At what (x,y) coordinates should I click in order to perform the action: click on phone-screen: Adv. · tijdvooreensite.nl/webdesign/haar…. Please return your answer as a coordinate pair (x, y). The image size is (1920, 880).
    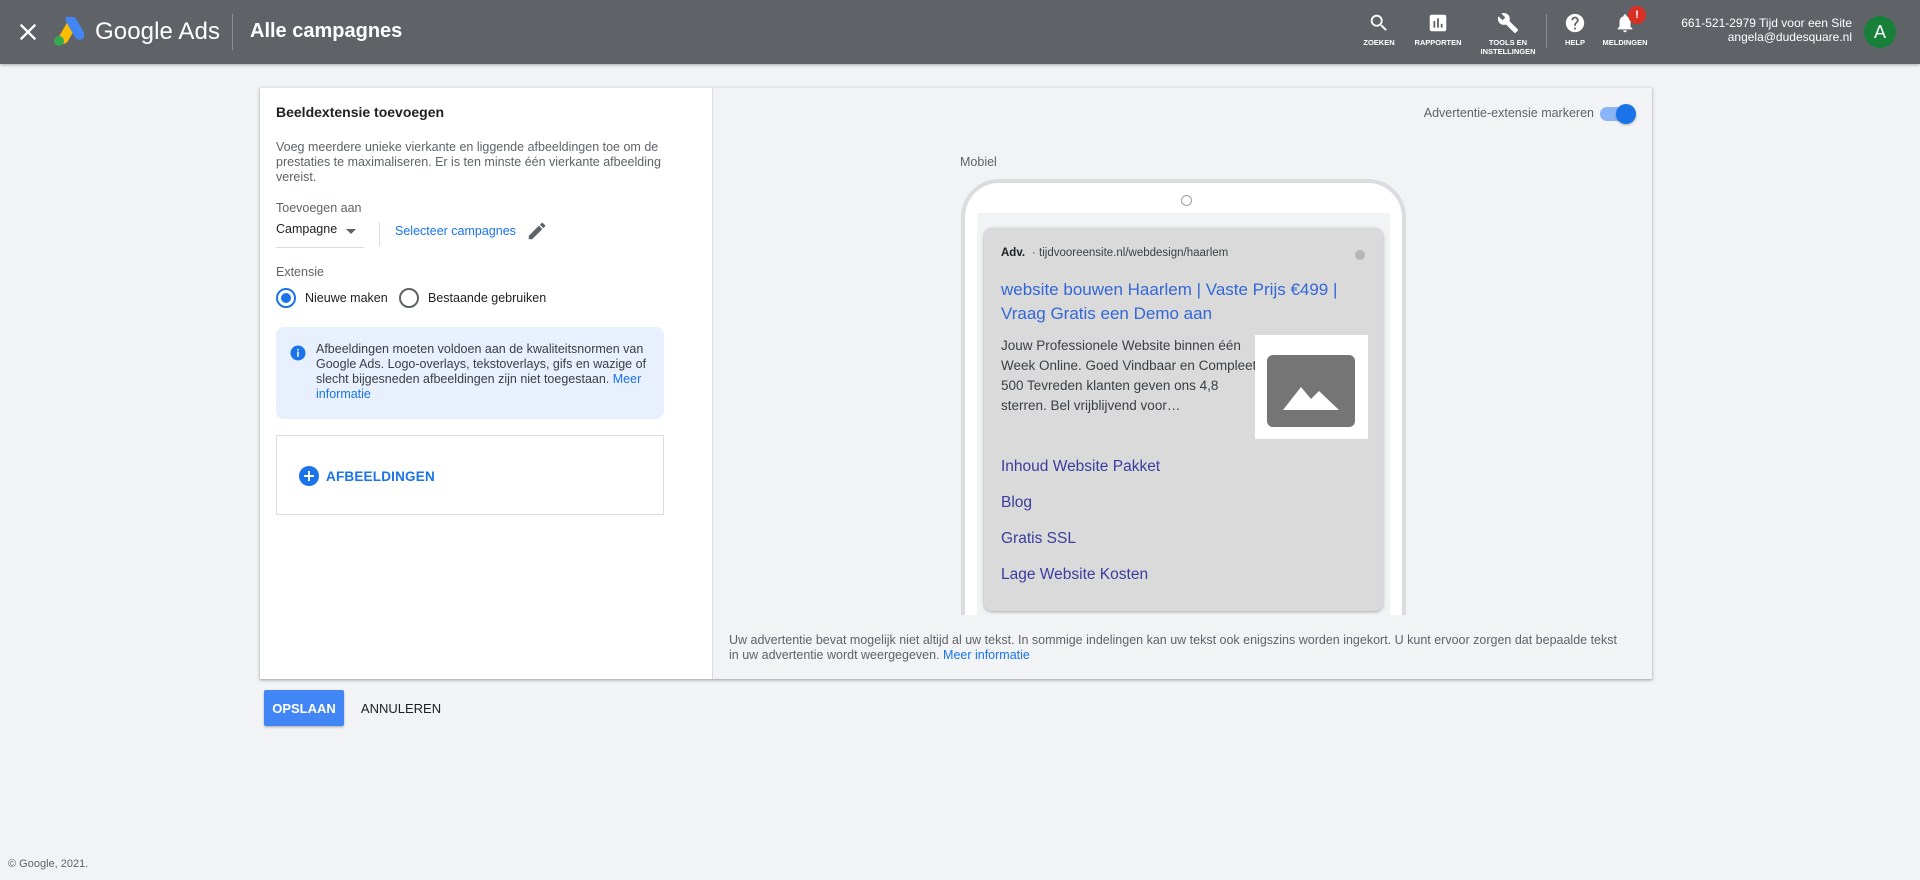
    Looking at the image, I should click on (1183, 414).